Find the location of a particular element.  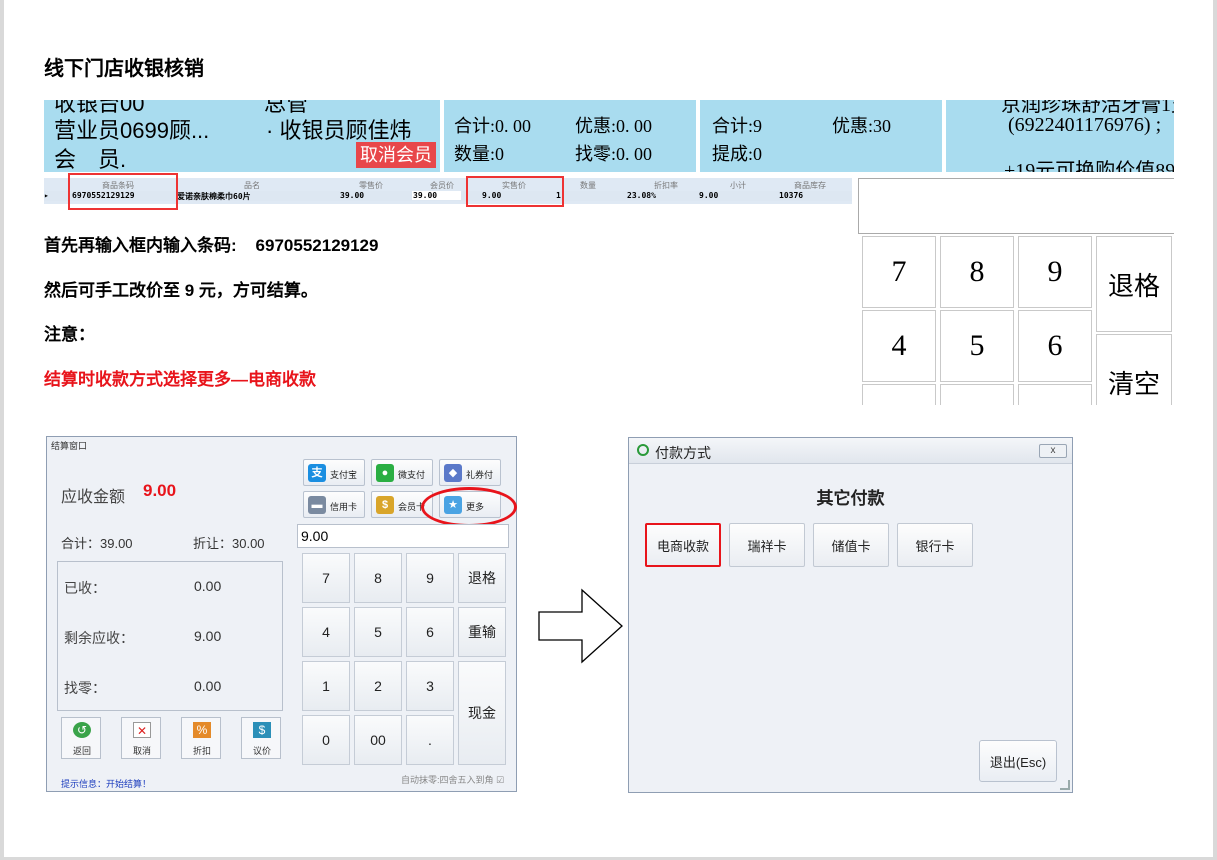

discount-button: % 折扣 is located at coordinates (201, 738).